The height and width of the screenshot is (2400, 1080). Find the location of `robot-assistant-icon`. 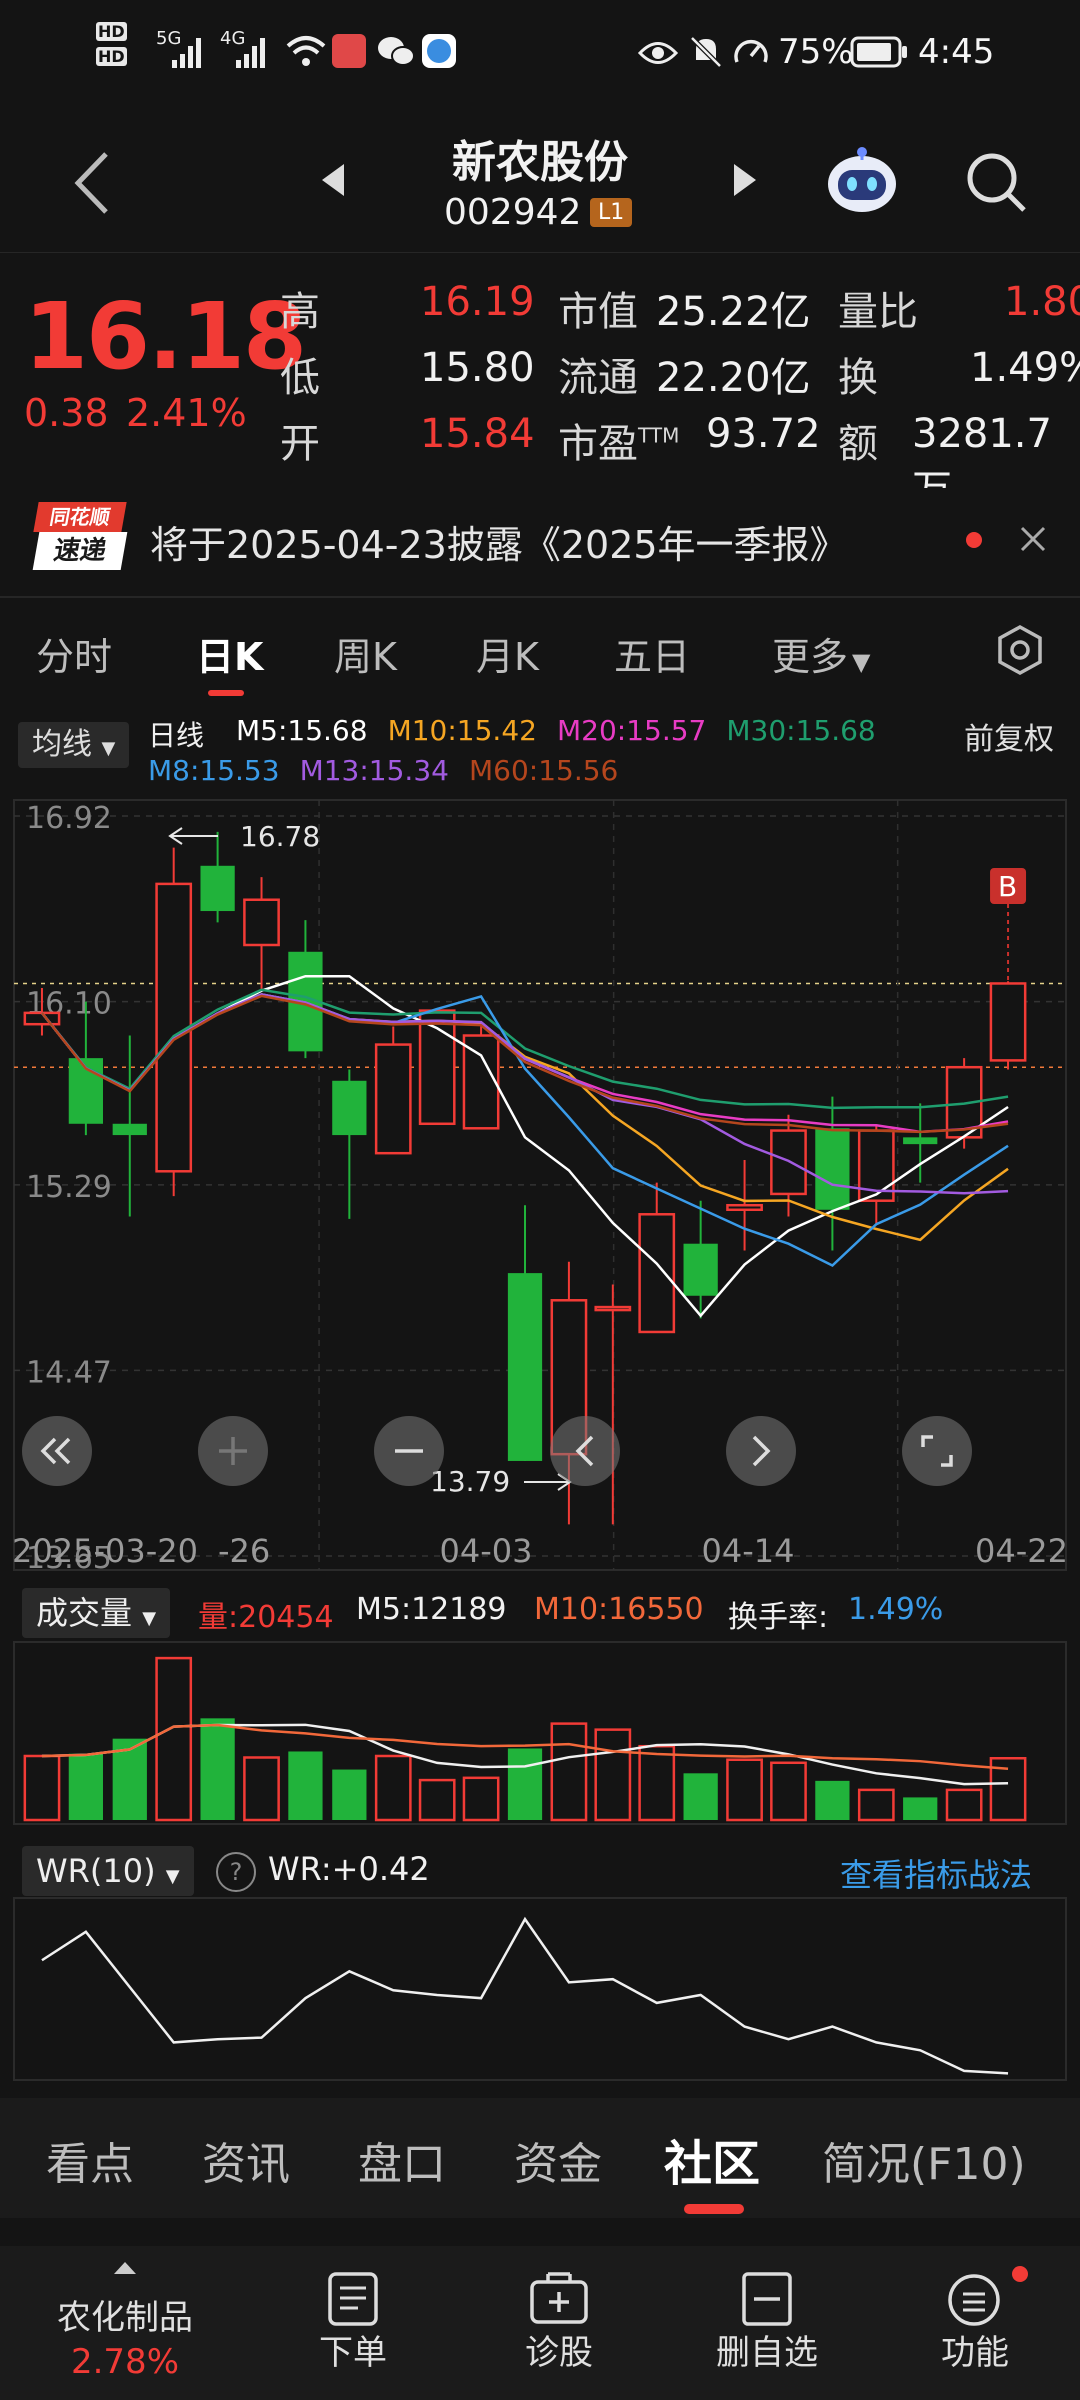

robot-assistant-icon is located at coordinates (862, 180).